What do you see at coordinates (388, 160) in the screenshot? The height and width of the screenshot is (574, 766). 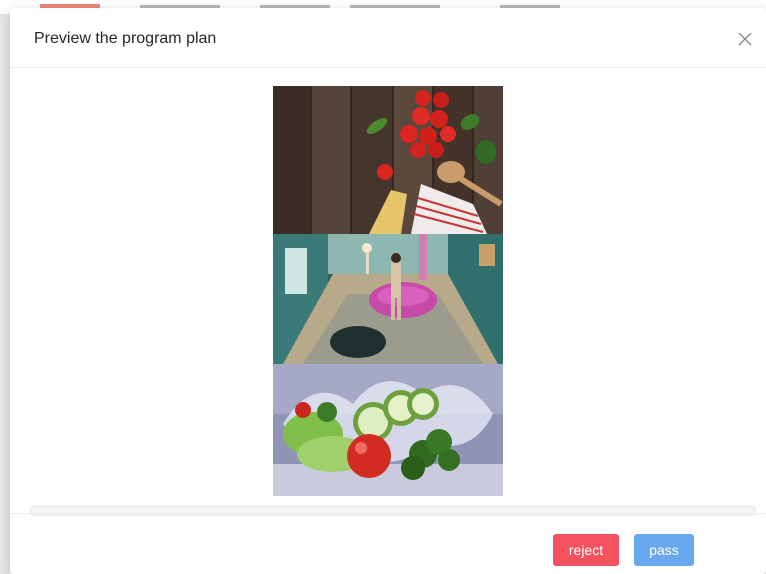 I see `food-image` at bounding box center [388, 160].